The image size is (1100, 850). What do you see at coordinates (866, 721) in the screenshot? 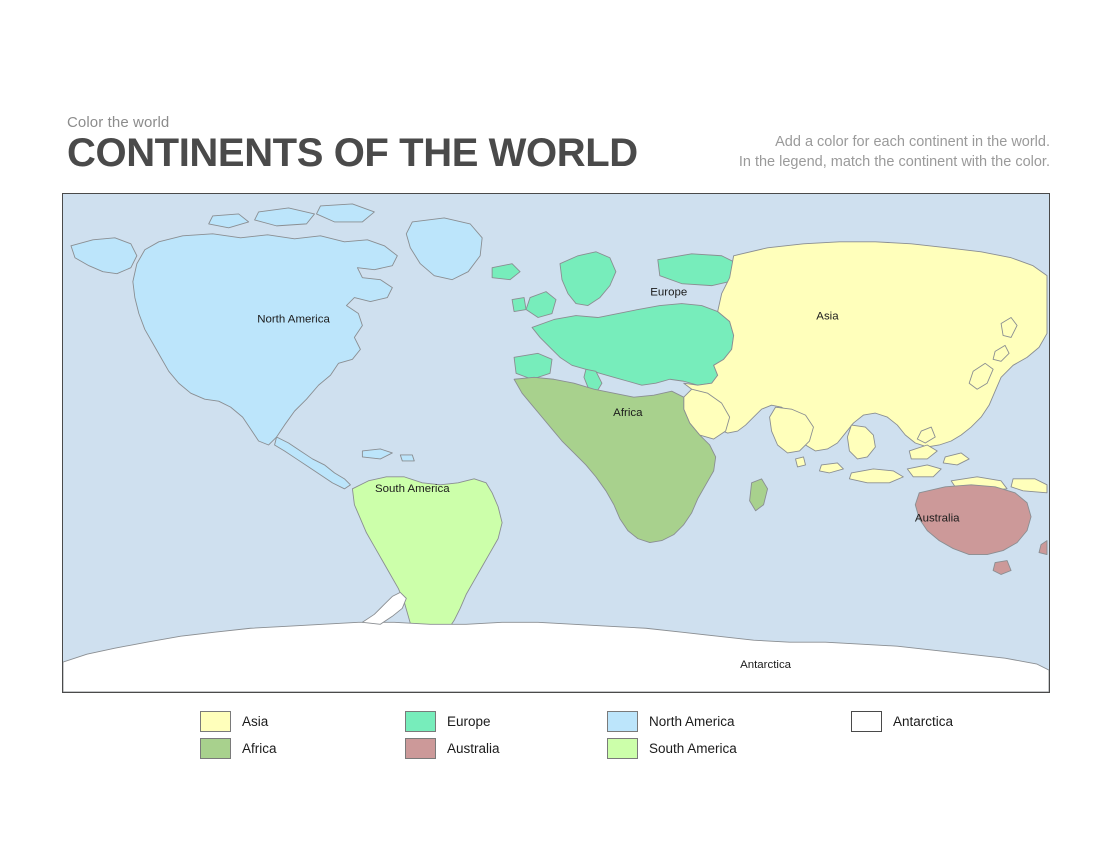
I see `legend-swatch-antarctica` at bounding box center [866, 721].